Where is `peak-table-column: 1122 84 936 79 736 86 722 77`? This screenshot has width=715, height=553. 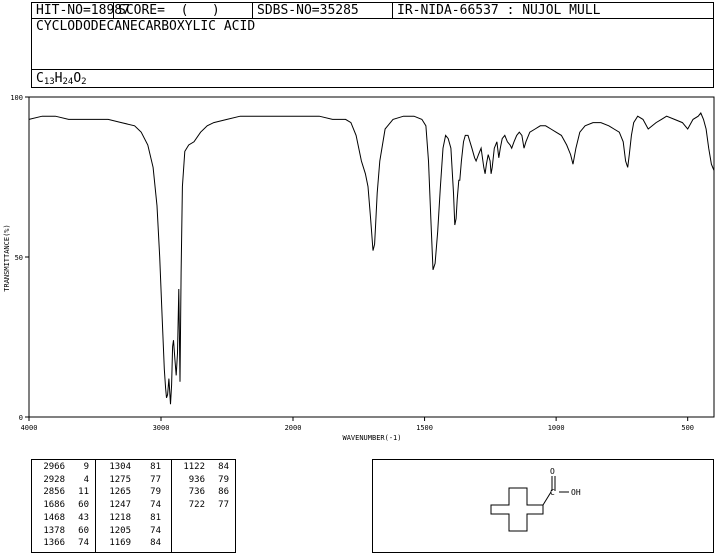 peak-table-column: 1122 84 936 79 736 86 722 77 is located at coordinates (203, 506).